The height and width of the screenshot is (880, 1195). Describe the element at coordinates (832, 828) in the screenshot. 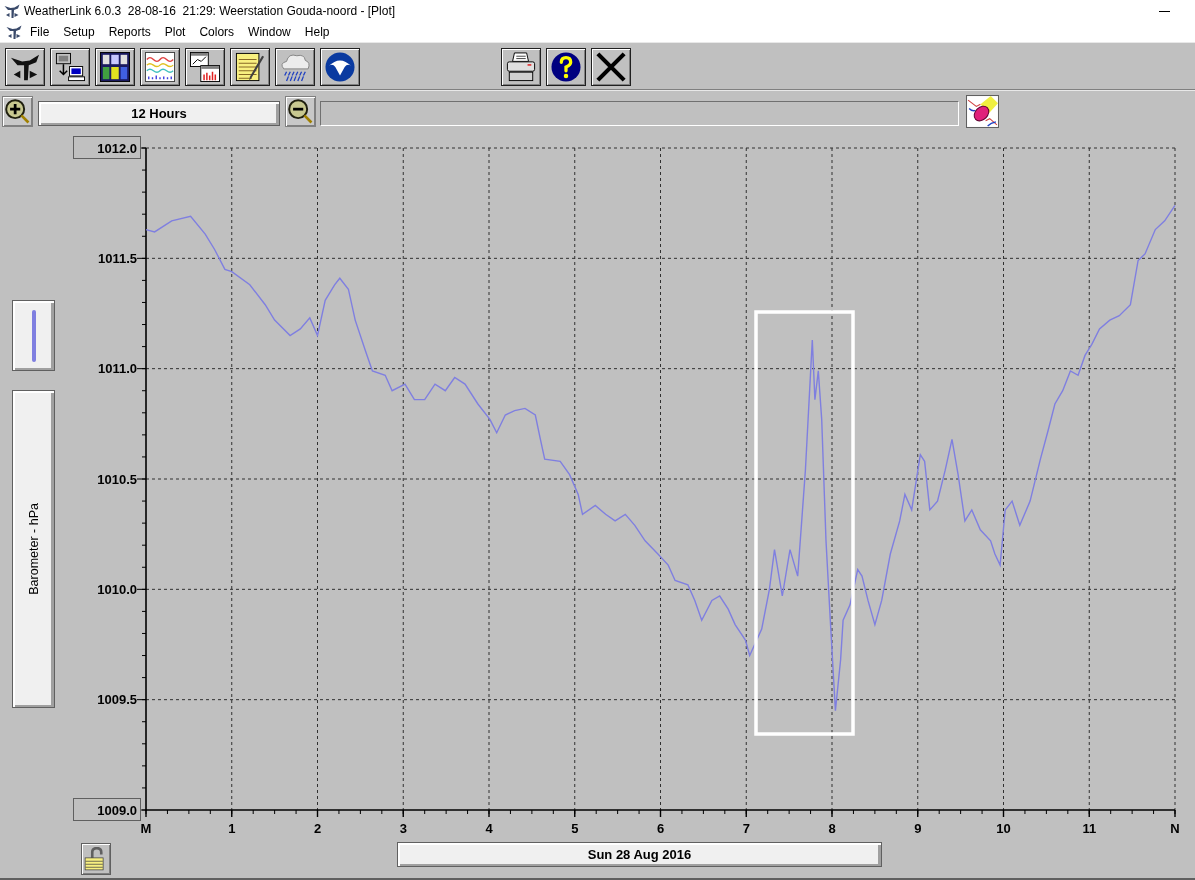

I see `x-tick-label: 8` at that location.